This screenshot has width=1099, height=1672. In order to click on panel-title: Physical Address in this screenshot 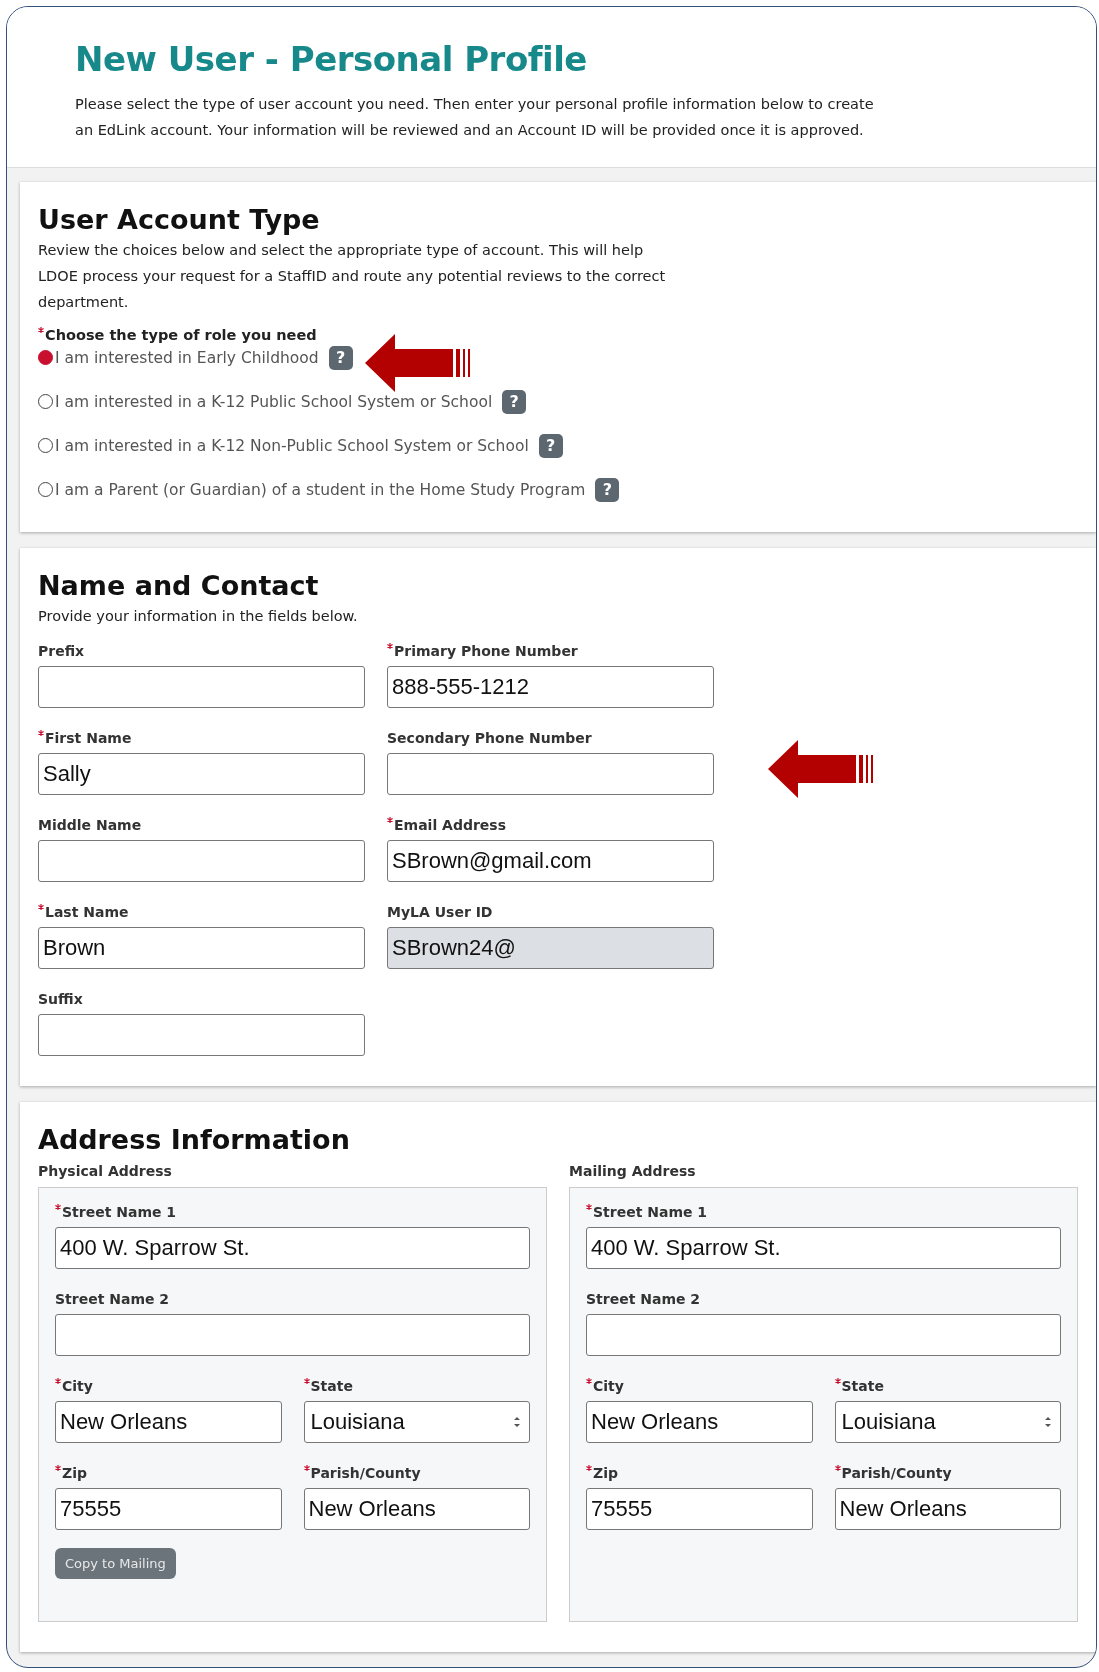, I will do `click(105, 1171)`.